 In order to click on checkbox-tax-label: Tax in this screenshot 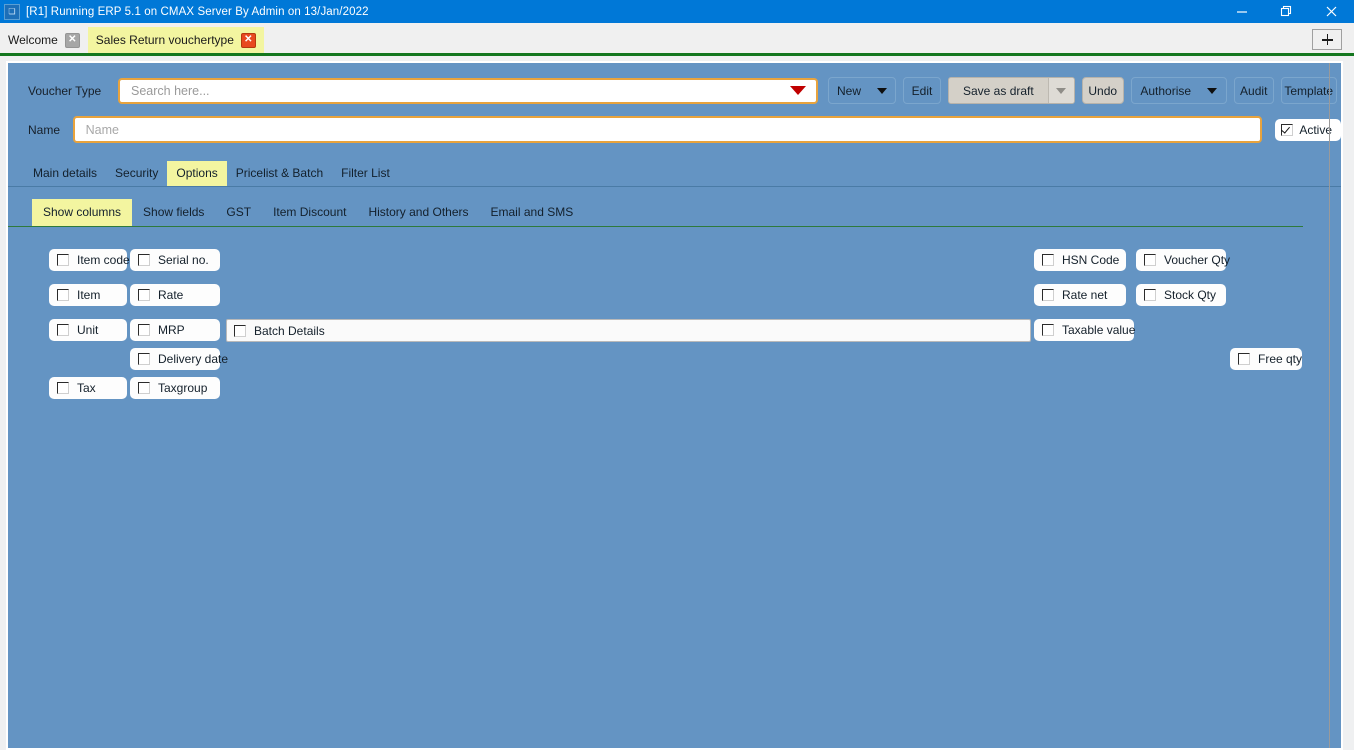, I will do `click(86, 388)`.